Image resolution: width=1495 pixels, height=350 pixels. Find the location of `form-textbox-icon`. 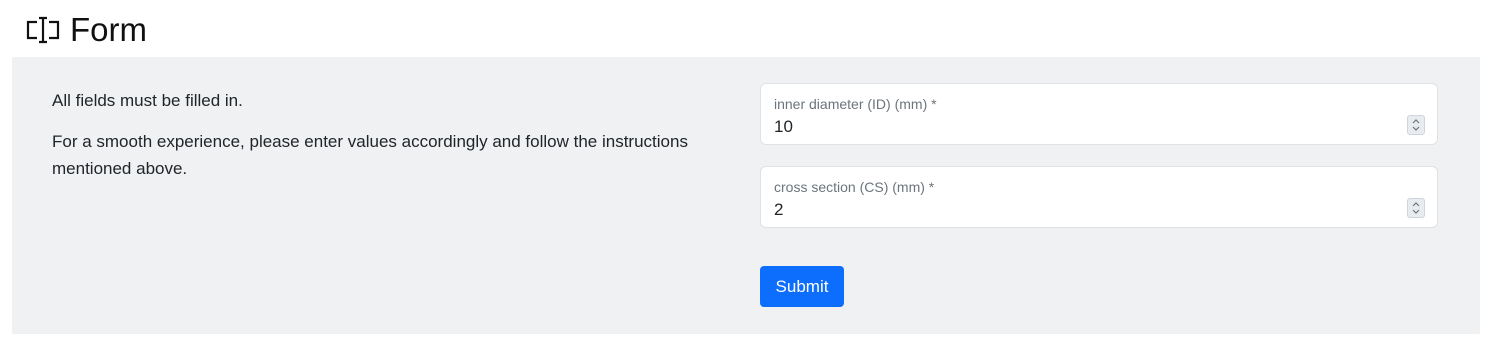

form-textbox-icon is located at coordinates (43, 30).